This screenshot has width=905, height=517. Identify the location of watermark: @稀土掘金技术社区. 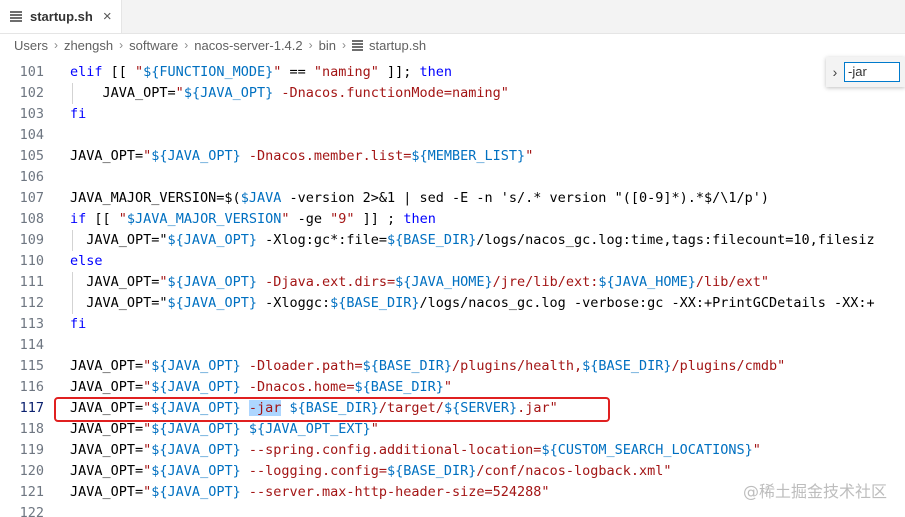
(814, 491).